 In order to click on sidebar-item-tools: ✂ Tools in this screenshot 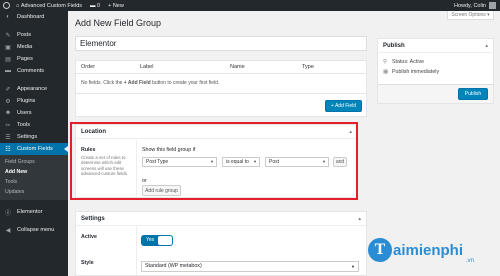, I will do `click(34, 125)`.